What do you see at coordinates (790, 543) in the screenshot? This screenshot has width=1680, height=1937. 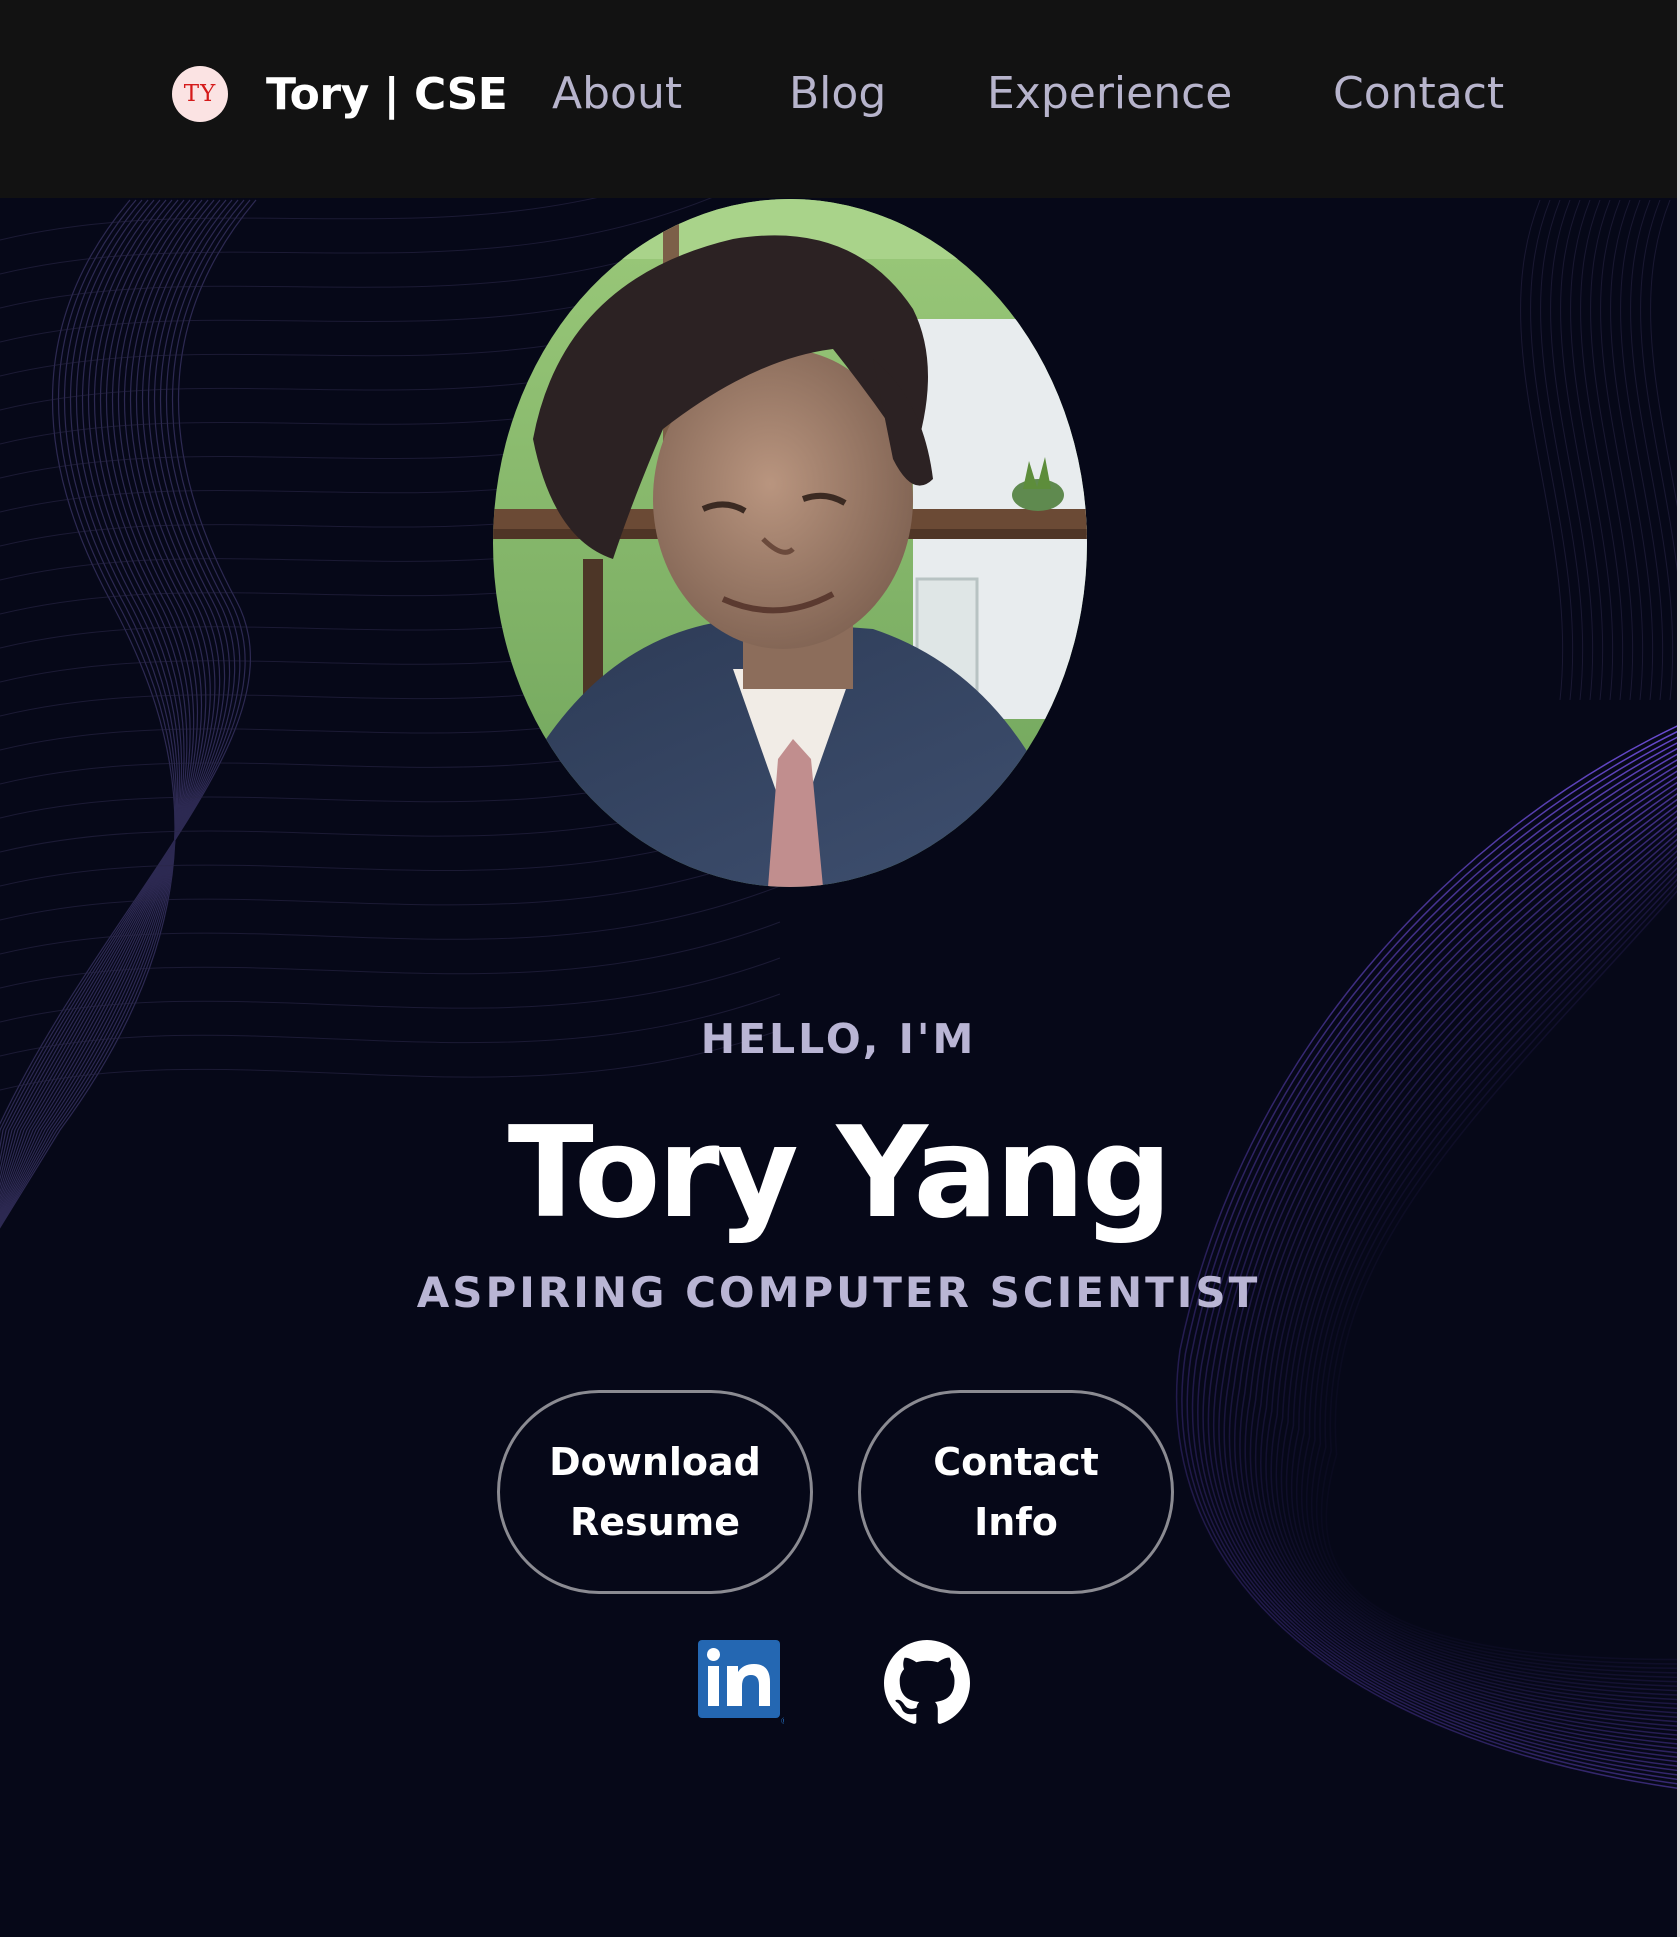 I see `profile-photo` at bounding box center [790, 543].